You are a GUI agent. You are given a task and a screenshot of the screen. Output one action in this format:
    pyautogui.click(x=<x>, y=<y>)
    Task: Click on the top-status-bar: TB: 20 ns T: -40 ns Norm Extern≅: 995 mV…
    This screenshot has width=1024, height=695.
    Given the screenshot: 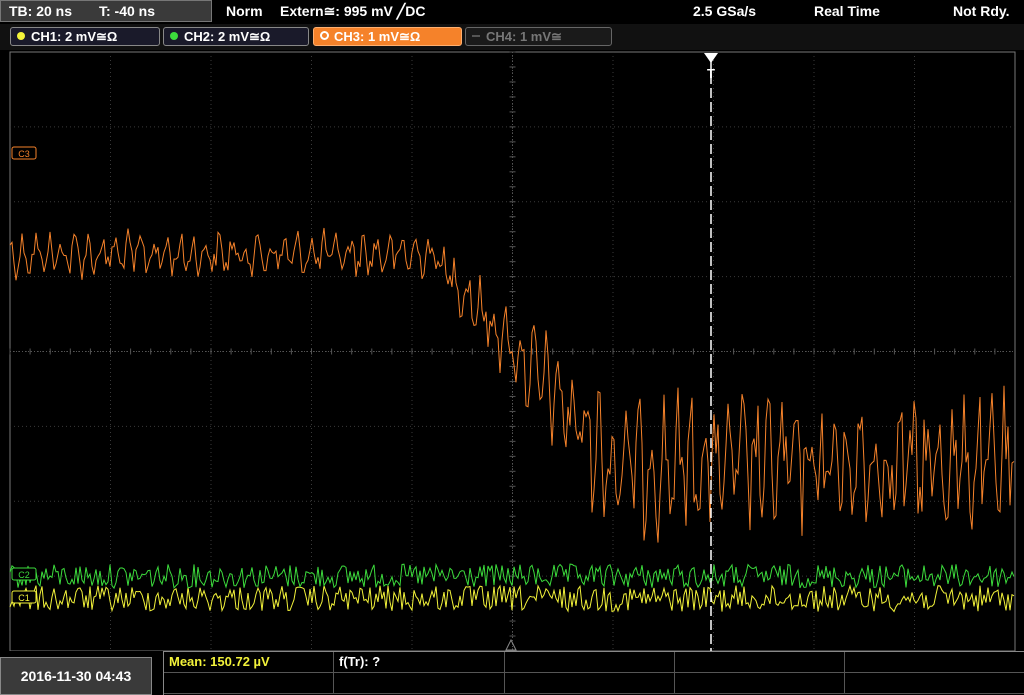 What is the action you would take?
    pyautogui.click(x=512, y=12)
    